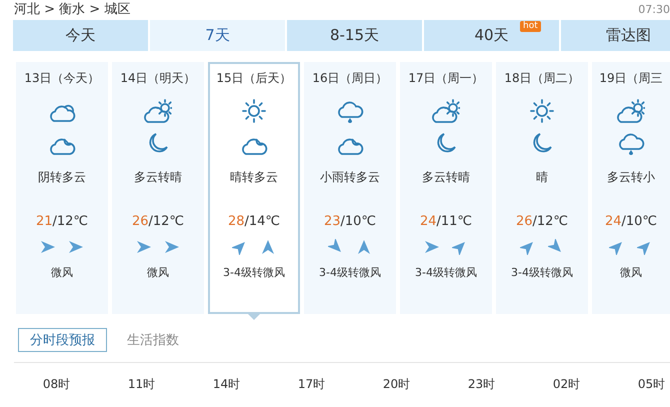  I want to click on day-card: 13日（今天） 阴转多云 21/12℃ 微风, so click(62, 188).